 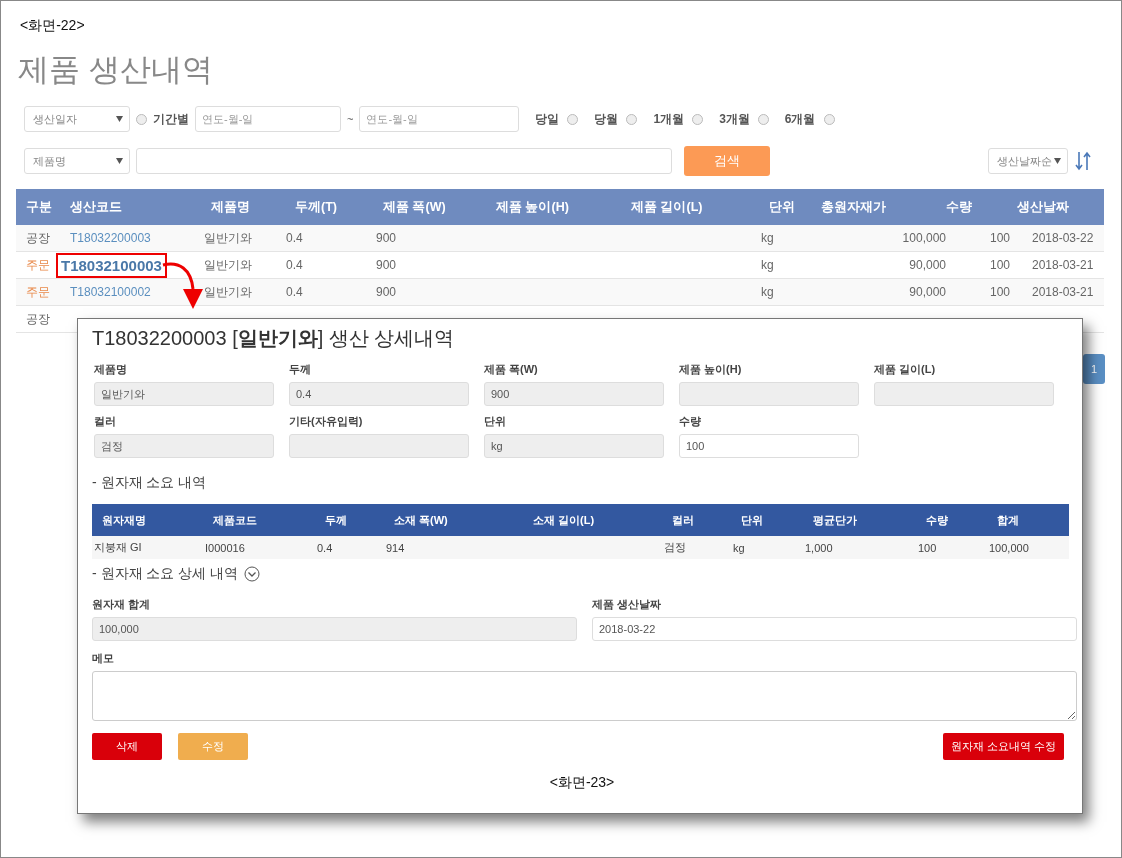 I want to click on column-header: 두께(T), so click(x=316, y=207).